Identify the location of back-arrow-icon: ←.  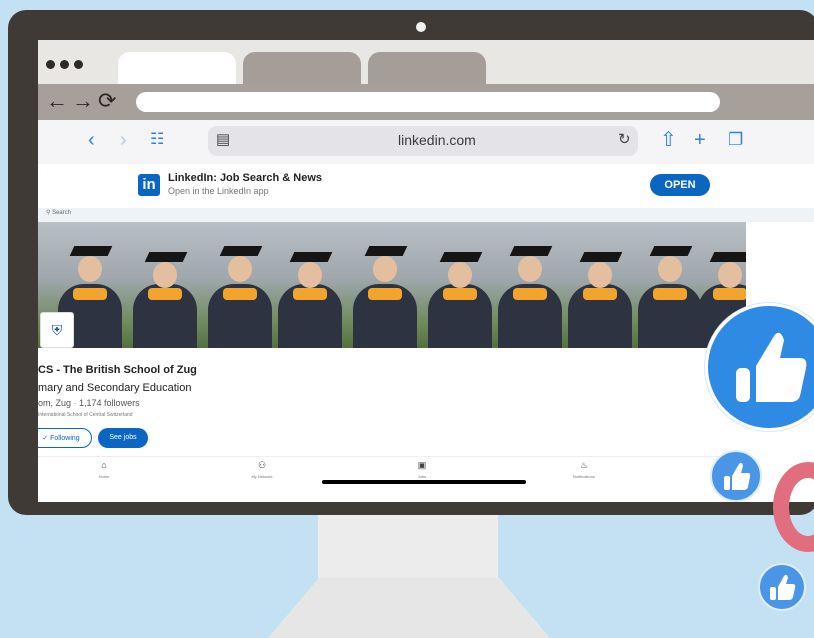
(57, 101).